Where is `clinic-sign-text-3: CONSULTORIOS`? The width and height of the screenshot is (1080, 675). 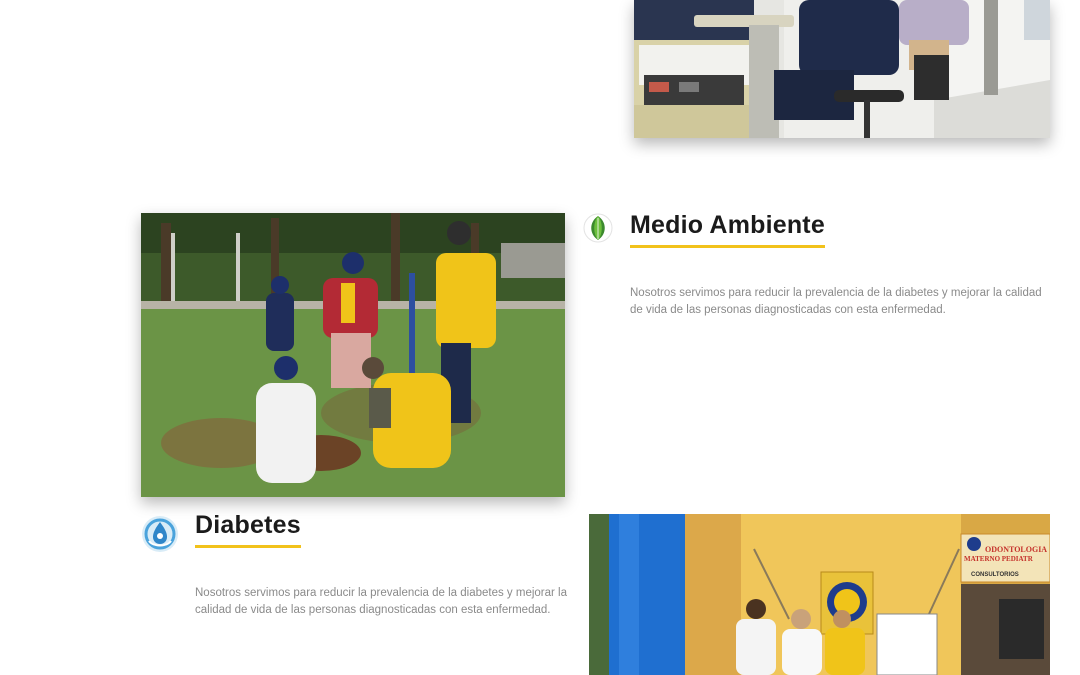 clinic-sign-text-3: CONSULTORIOS is located at coordinates (995, 575).